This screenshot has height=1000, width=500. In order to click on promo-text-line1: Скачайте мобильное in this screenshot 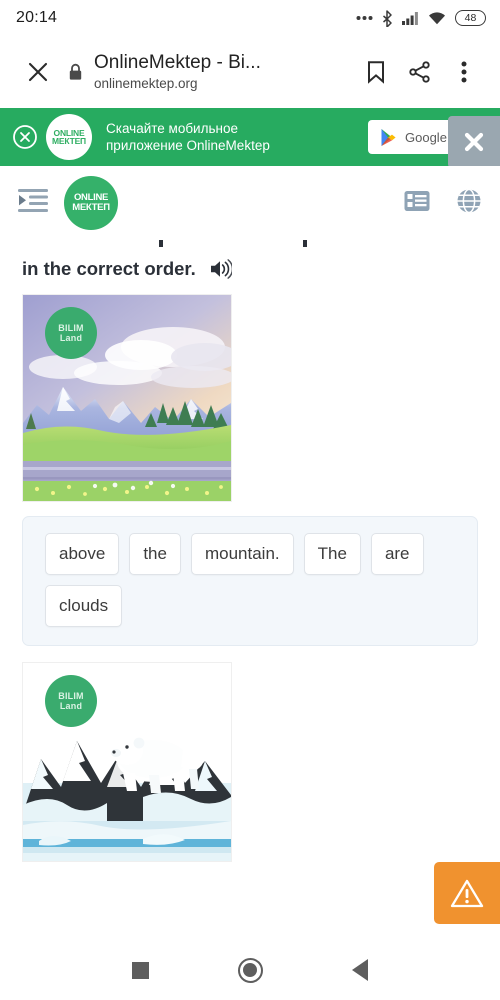, I will do `click(172, 128)`.